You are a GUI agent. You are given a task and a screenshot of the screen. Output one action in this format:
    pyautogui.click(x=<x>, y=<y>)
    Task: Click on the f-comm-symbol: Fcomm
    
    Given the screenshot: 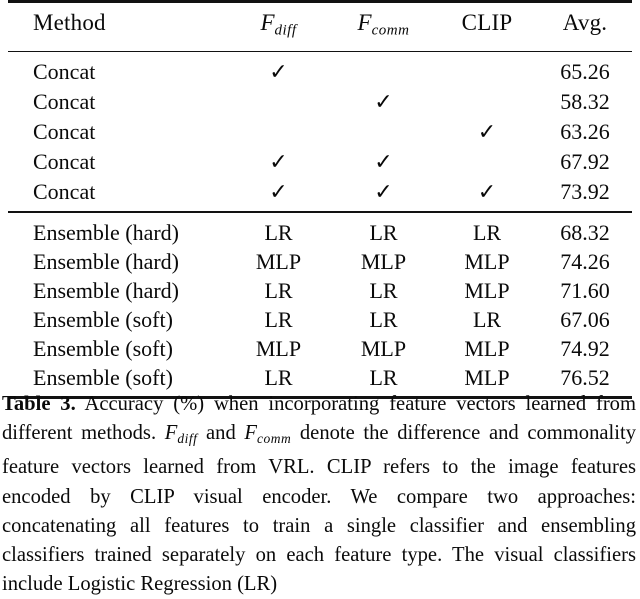 What is the action you would take?
    pyautogui.click(x=383, y=24)
    